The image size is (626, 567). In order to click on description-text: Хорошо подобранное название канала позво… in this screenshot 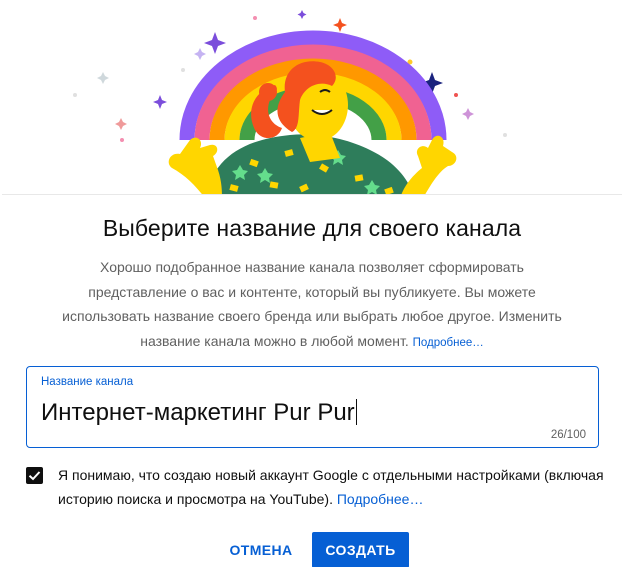, I will do `click(312, 304)`.